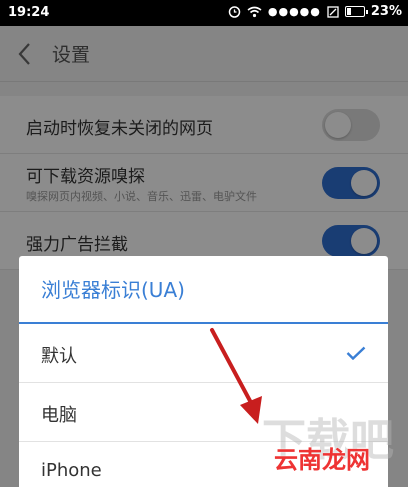  Describe the element at coordinates (71, 470) in the screenshot. I see `ua-option-label: iPhone` at that location.